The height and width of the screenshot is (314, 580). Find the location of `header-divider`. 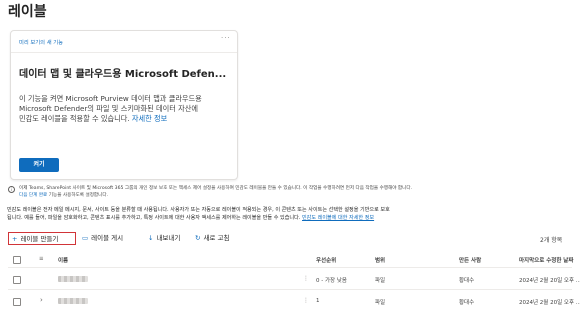

header-divider is located at coordinates (290, 267).